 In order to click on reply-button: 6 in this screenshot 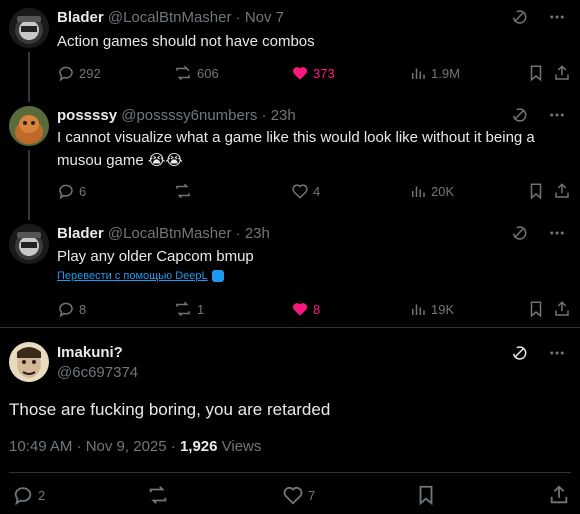, I will do `click(71, 191)`.